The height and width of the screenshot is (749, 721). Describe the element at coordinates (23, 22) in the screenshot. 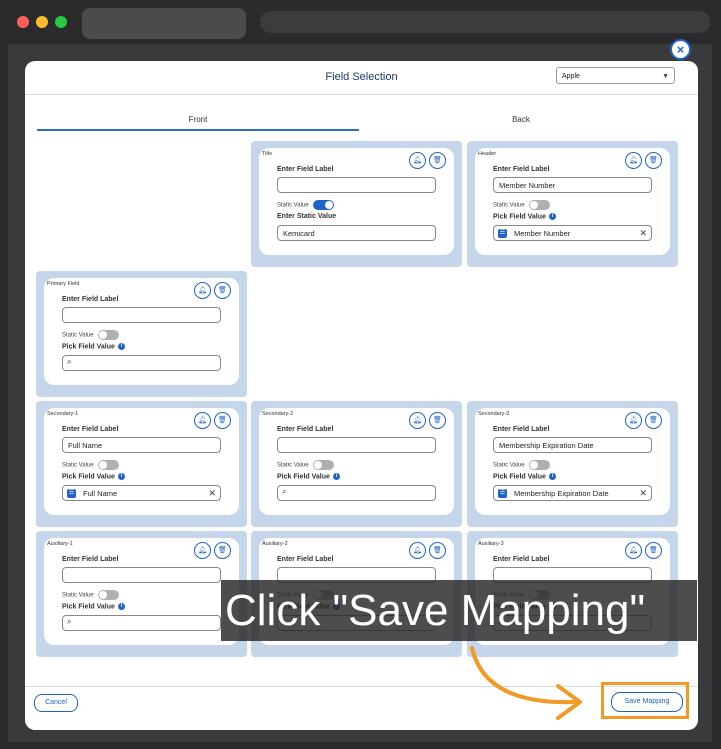

I see `window-close-dot` at that location.